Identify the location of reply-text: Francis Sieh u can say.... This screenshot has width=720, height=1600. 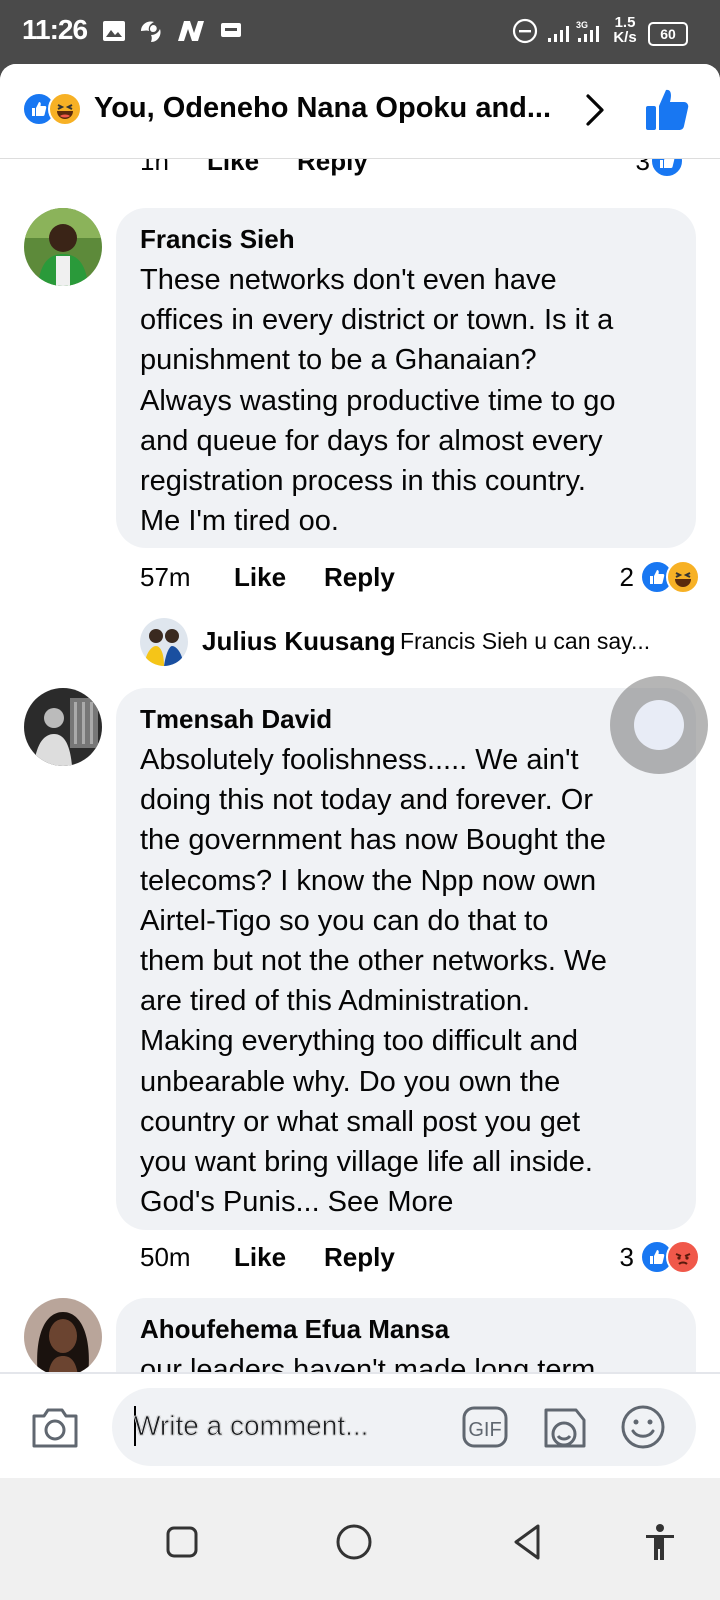
(525, 641).